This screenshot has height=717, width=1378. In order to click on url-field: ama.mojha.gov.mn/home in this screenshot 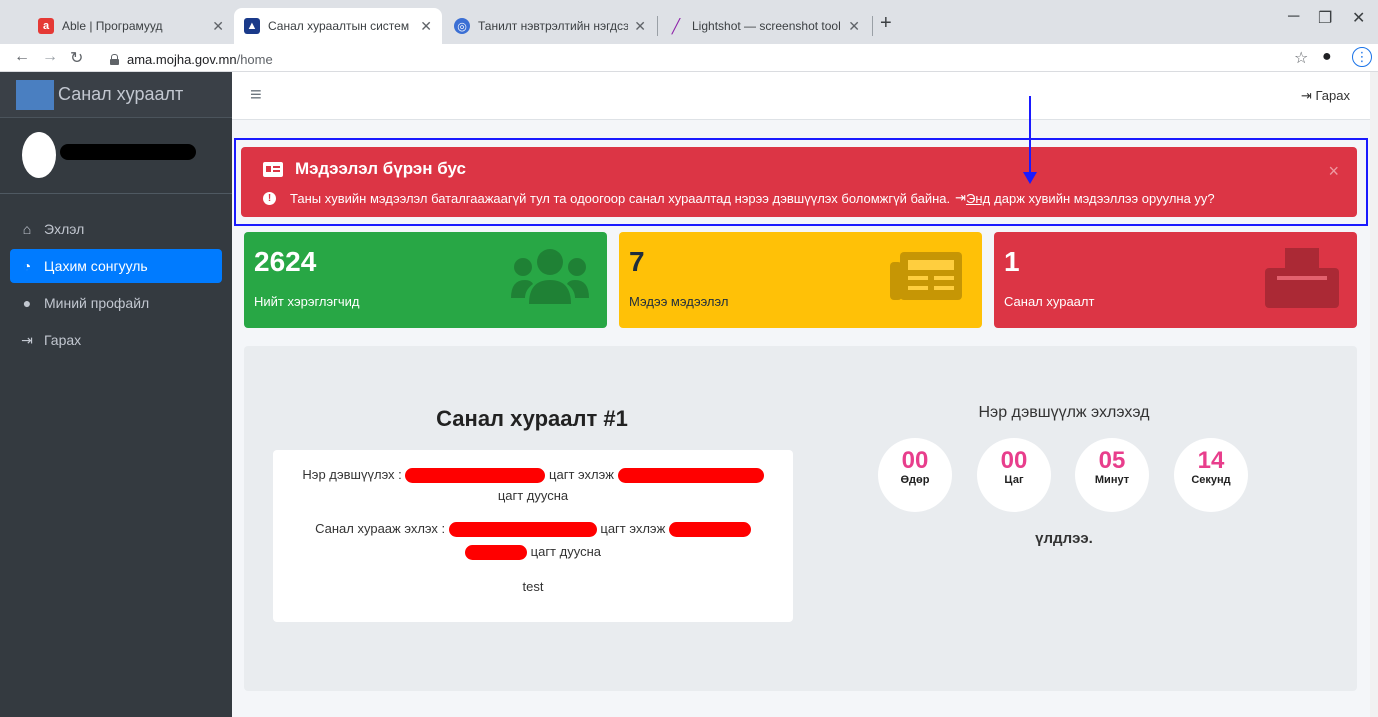, I will do `click(191, 59)`.